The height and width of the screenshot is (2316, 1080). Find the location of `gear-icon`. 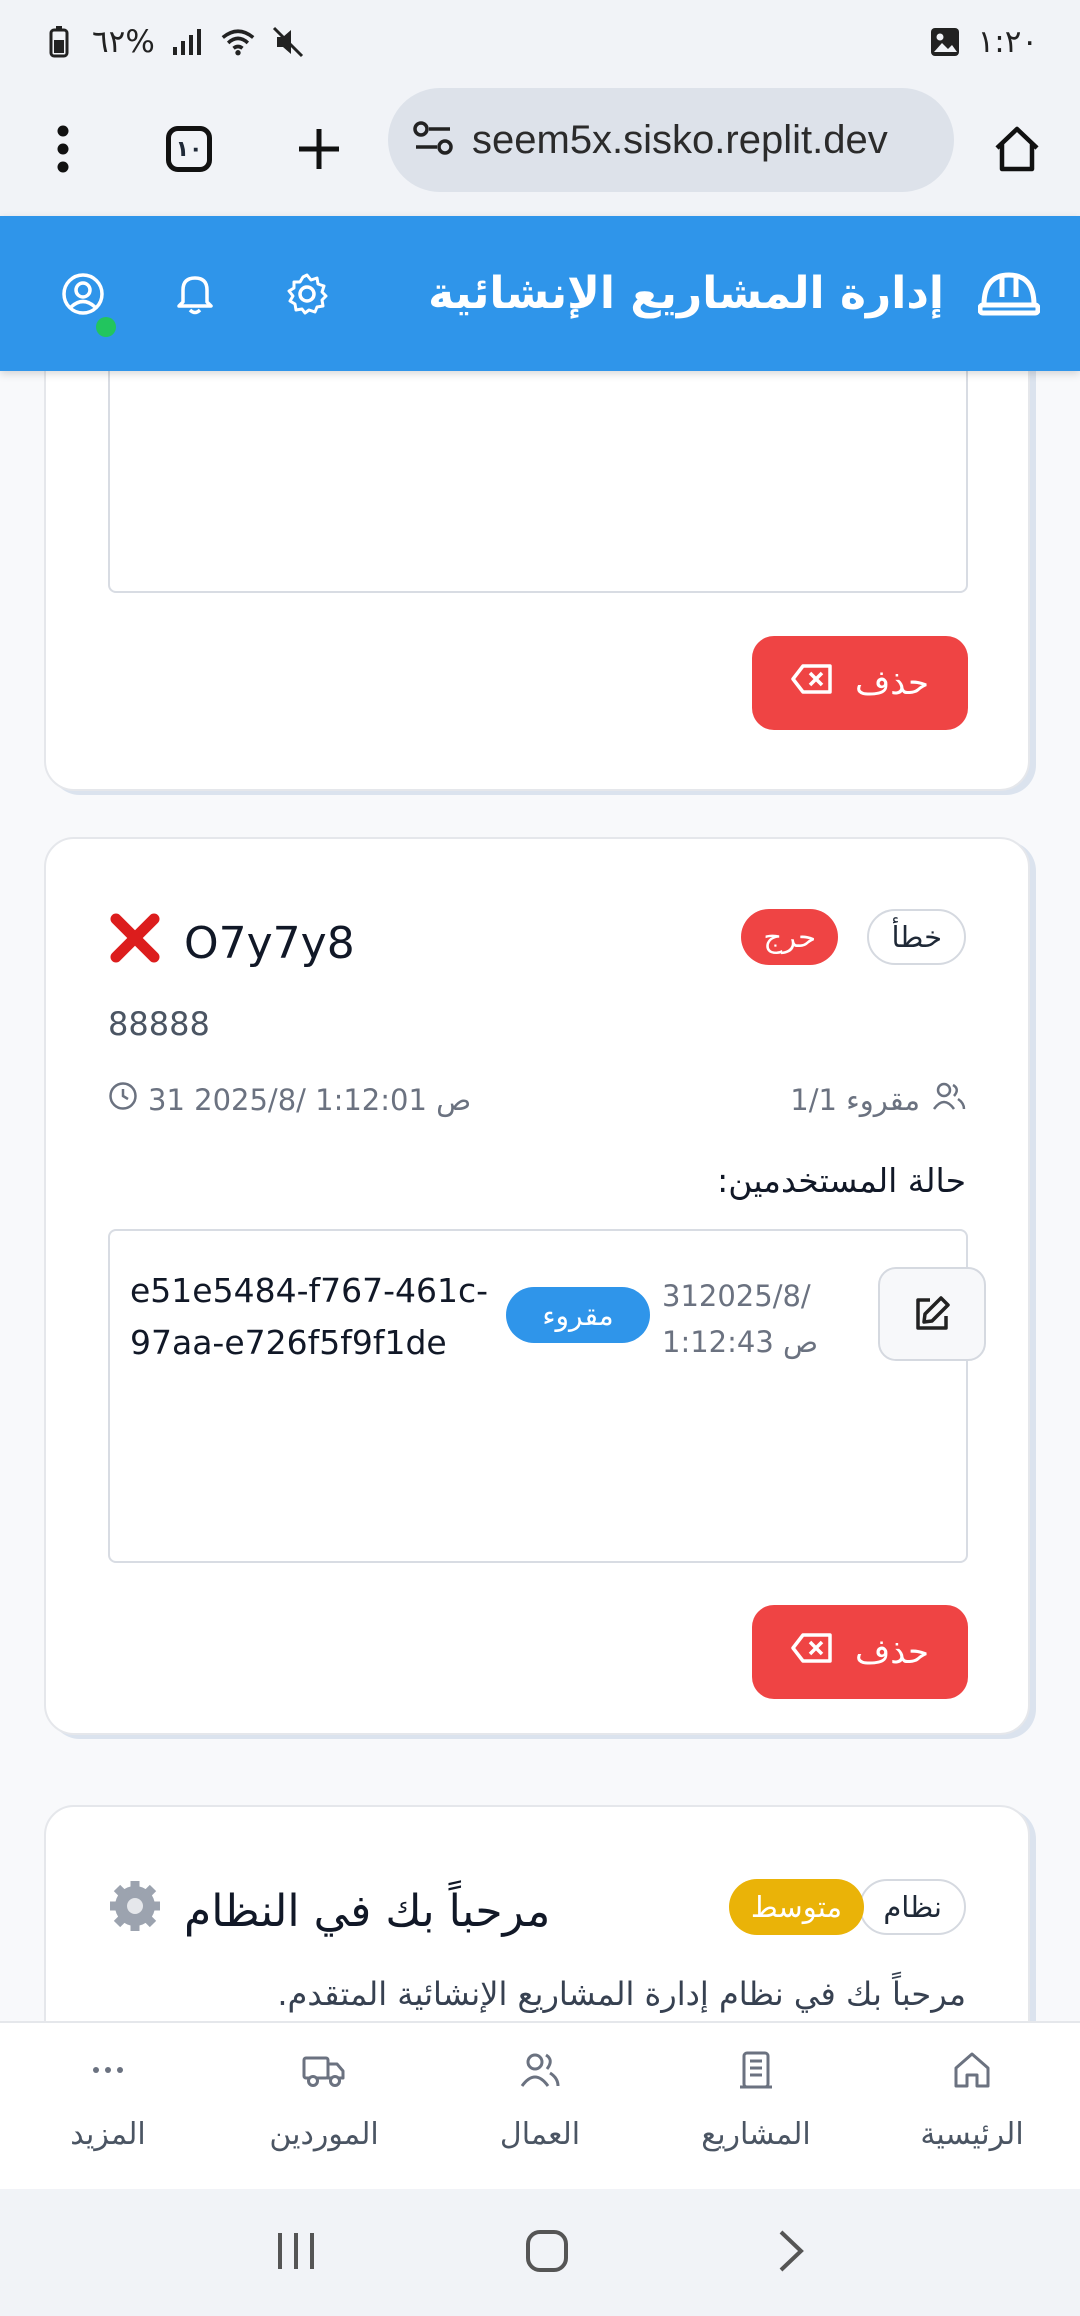

gear-icon is located at coordinates (307, 294).